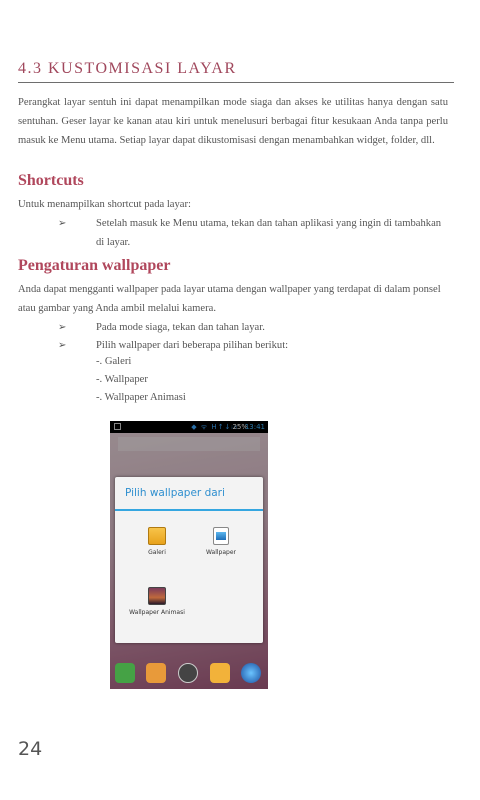  Describe the element at coordinates (251, 673) in the screenshot. I see `browser-icon` at that location.